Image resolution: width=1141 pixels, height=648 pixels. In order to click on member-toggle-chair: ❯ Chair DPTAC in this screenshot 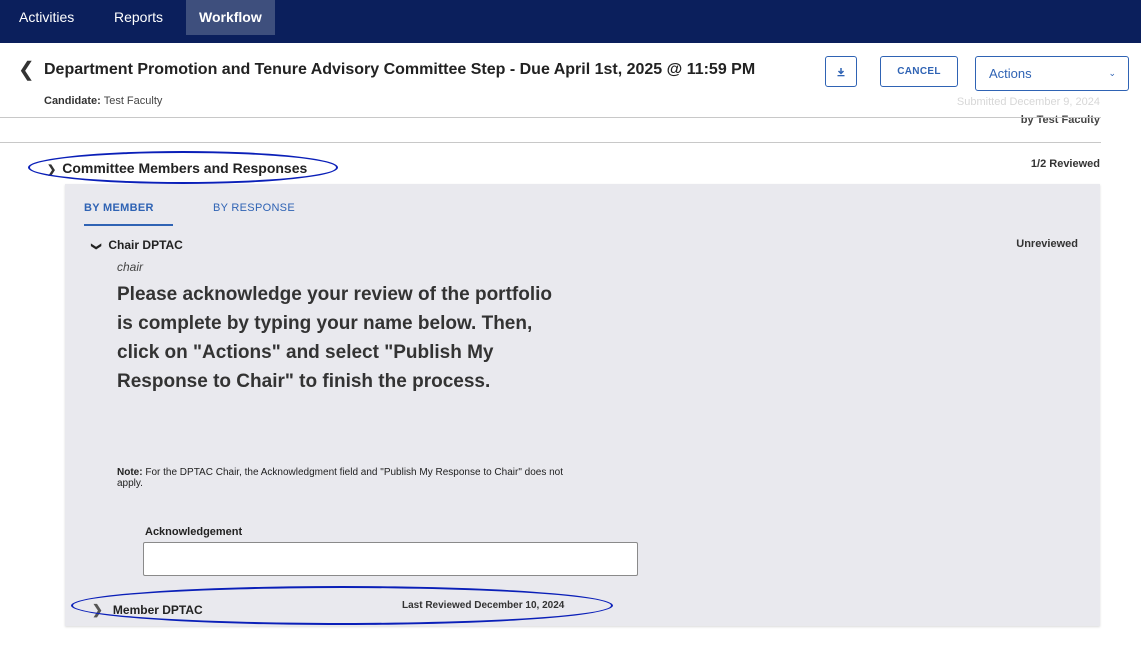, I will do `click(136, 245)`.